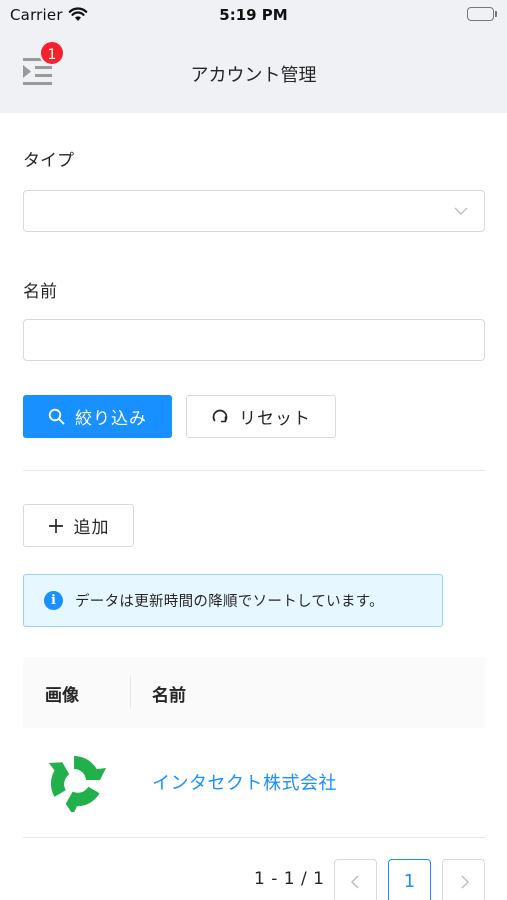 The width and height of the screenshot is (507, 900). Describe the element at coordinates (55, 525) in the screenshot. I see `plus-icon` at that location.